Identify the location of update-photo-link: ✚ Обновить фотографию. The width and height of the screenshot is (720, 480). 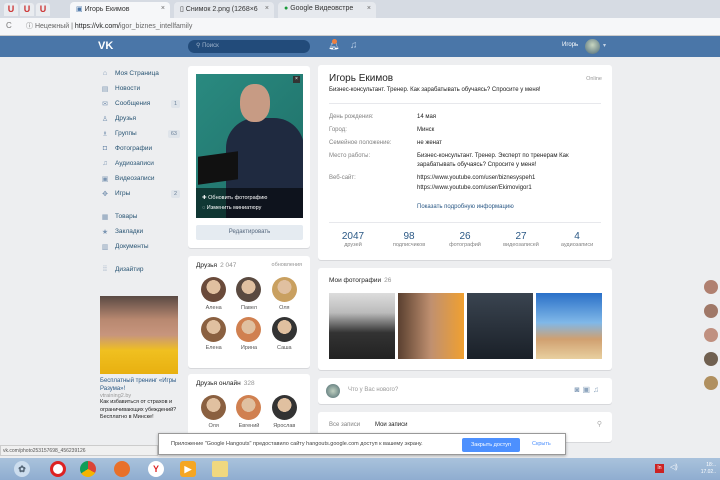
(249, 198).